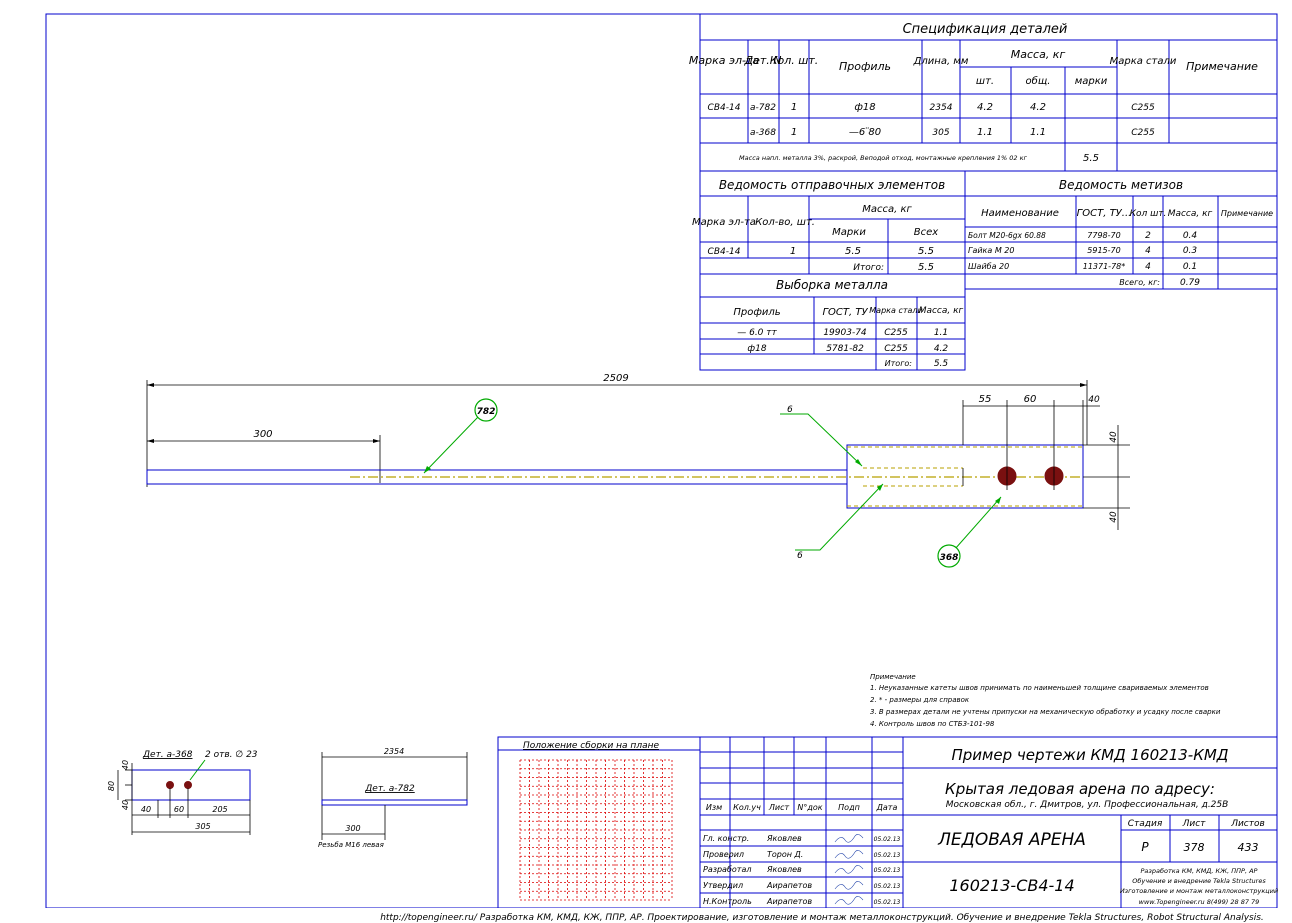 This screenshot has height=923, width=1292. What do you see at coordinates (941, 349) in the screenshot?
I see `metal-r1-mass: 4.2` at bounding box center [941, 349].